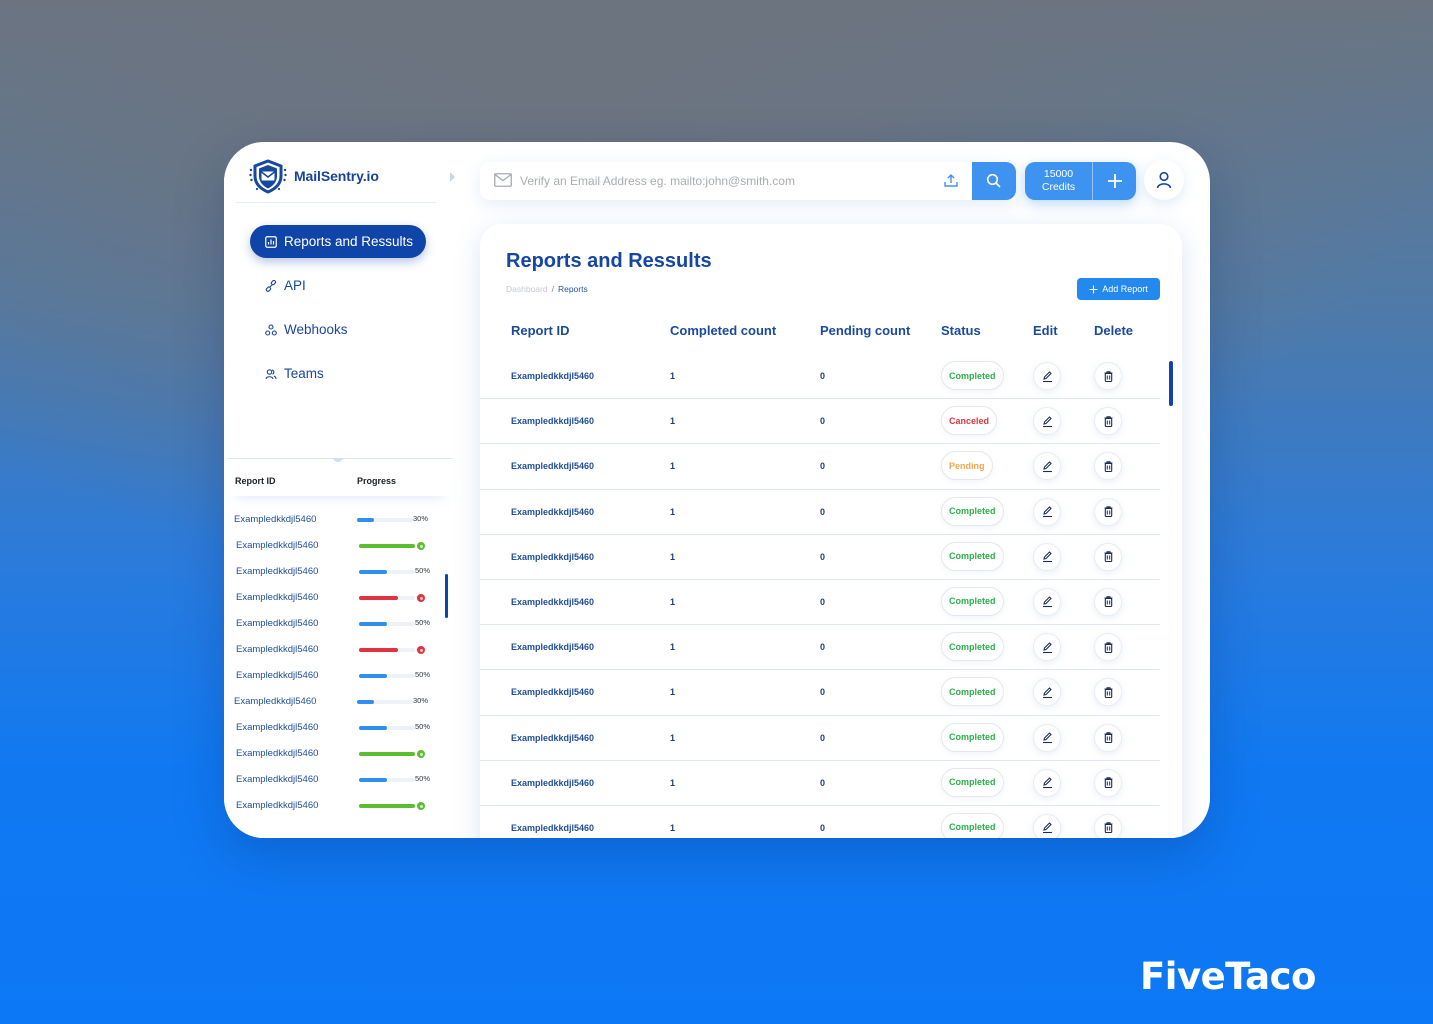 The height and width of the screenshot is (1024, 1433). I want to click on completed-count-cell: 1, so click(673, 421).